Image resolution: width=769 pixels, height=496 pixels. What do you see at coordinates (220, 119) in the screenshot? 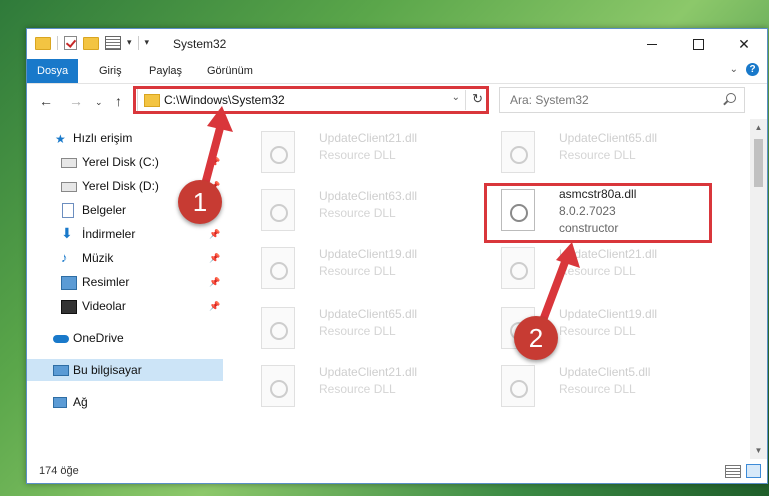
I see `arrow-one-head` at bounding box center [220, 119].